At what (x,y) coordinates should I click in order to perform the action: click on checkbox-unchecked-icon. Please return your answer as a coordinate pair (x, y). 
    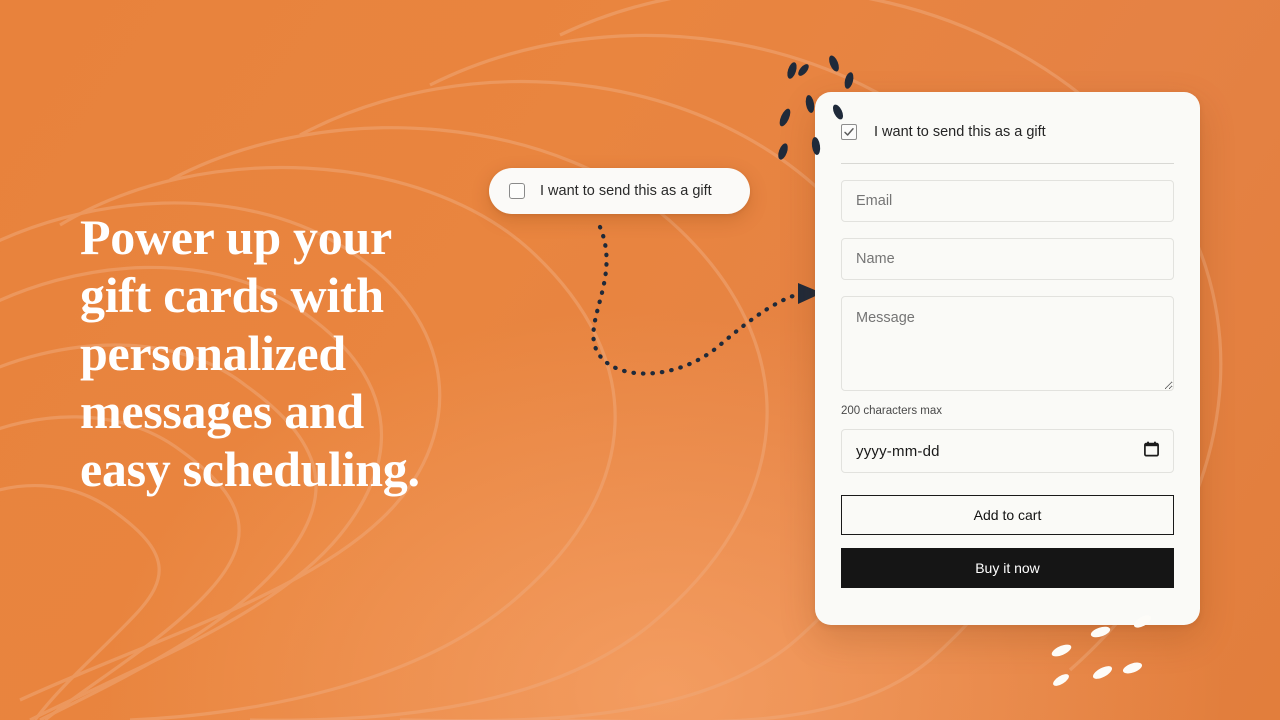
    Looking at the image, I should click on (517, 191).